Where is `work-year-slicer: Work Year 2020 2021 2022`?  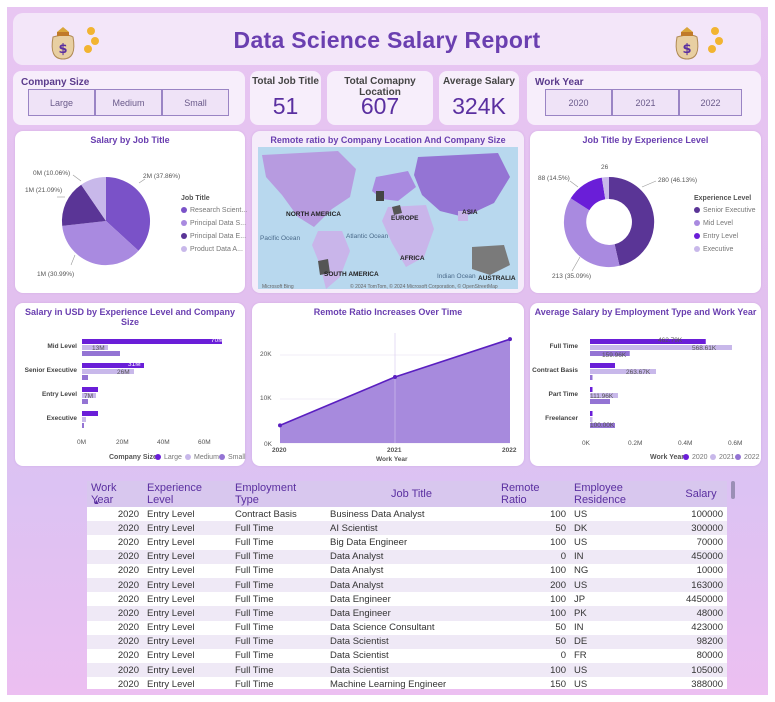 work-year-slicer: Work Year 2020 2021 2022 is located at coordinates (644, 98).